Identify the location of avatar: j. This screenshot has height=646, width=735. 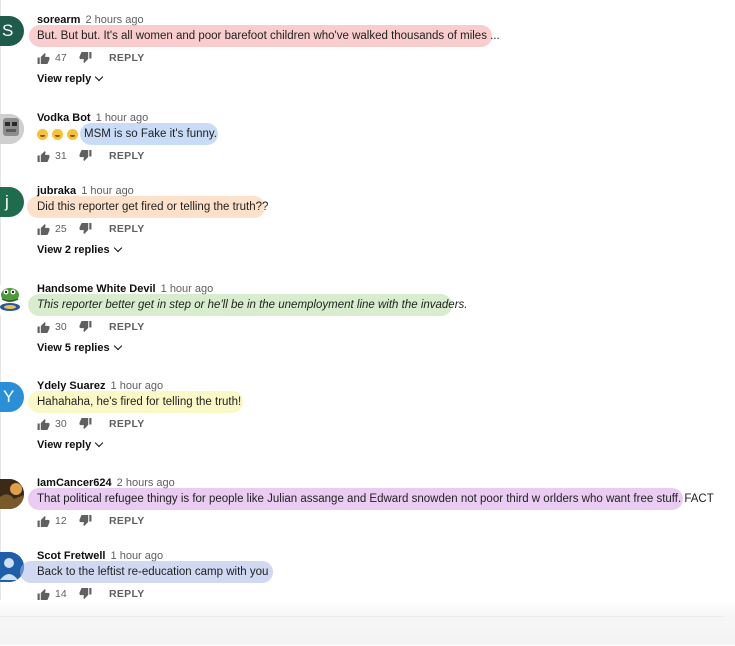
(12, 202).